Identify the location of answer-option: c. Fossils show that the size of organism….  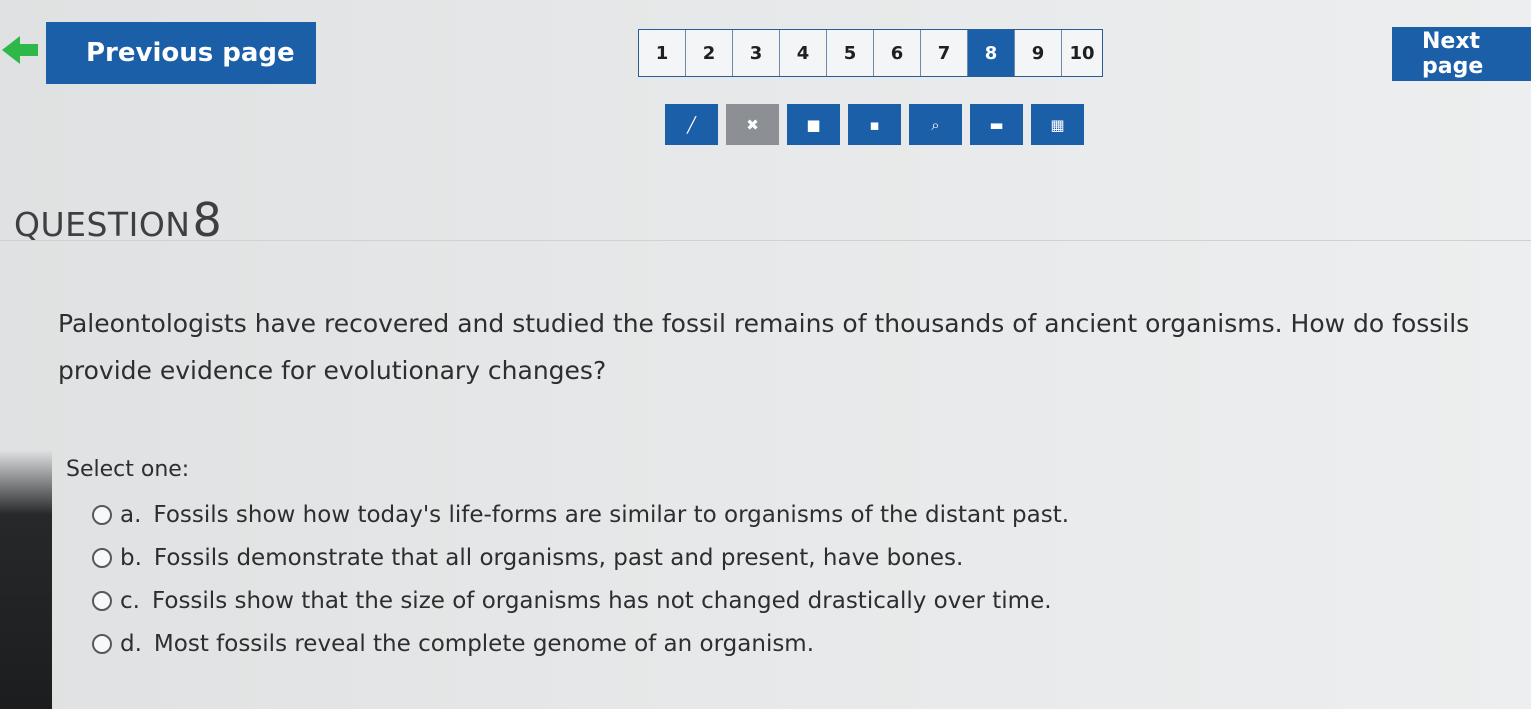
(580, 600).